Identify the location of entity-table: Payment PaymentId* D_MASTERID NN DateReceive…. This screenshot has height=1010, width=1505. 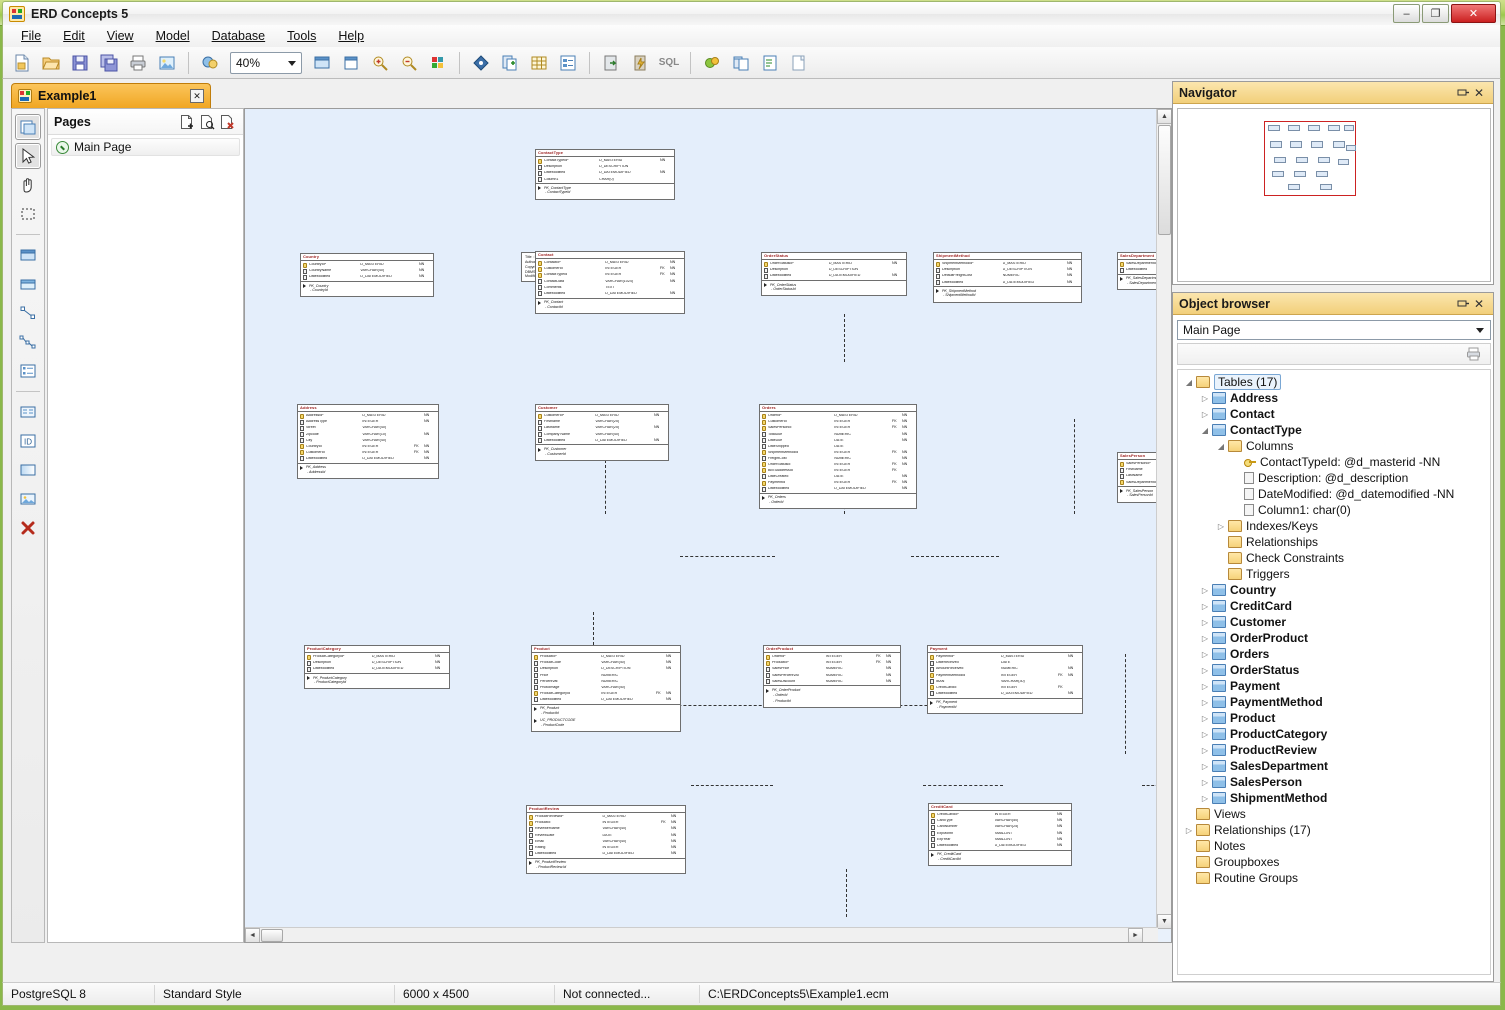
(1005, 679).